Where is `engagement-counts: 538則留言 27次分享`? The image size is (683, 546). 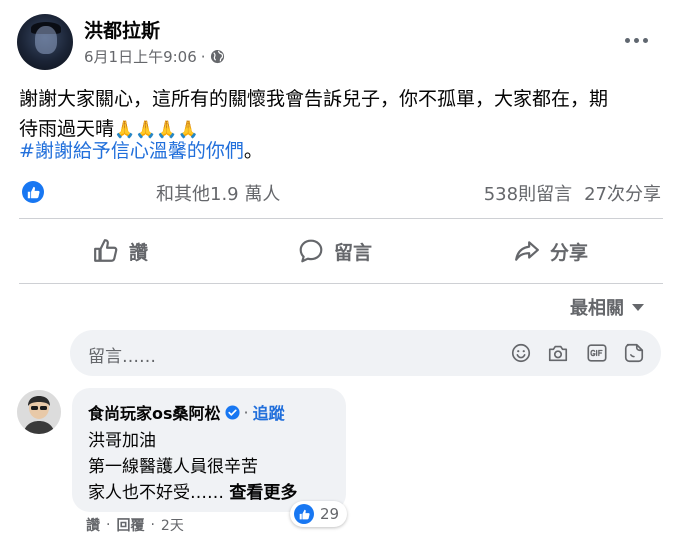
engagement-counts: 538則留言 27次分享 is located at coordinates (572, 193).